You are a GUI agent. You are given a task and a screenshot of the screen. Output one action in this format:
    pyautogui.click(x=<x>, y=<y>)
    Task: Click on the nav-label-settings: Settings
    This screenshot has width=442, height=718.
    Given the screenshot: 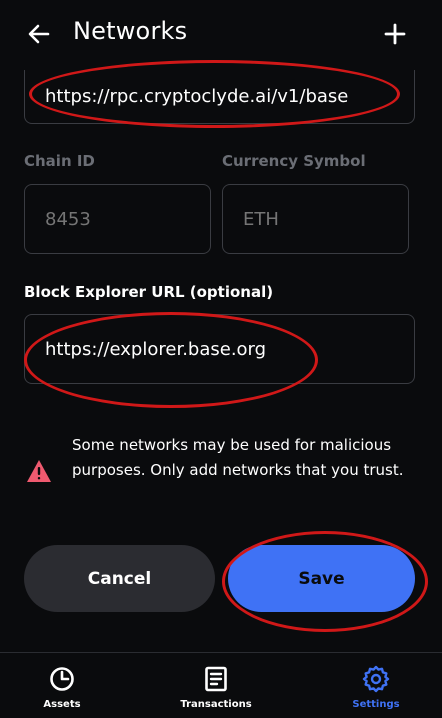 What is the action you would take?
    pyautogui.click(x=376, y=704)
    